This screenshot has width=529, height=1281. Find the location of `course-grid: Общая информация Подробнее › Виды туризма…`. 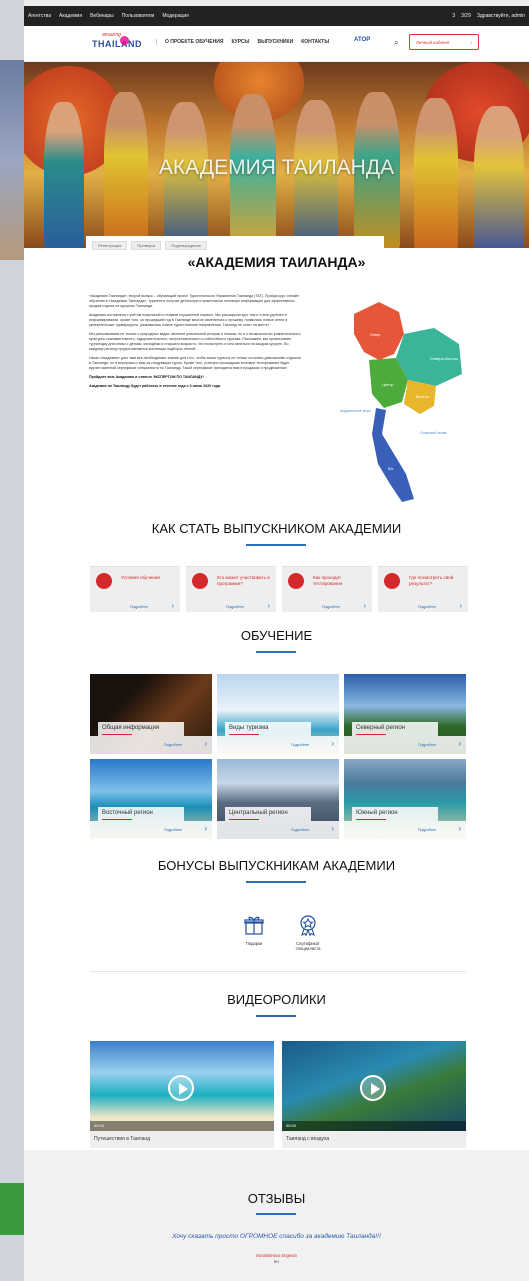

course-grid: Общая информация Подробнее › Виды туризма… is located at coordinates (278, 756).